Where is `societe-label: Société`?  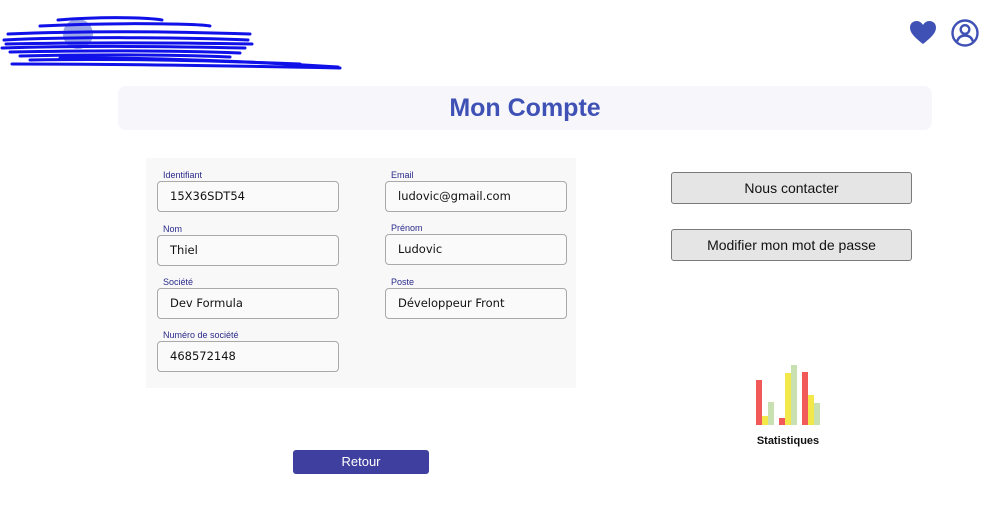 societe-label: Société is located at coordinates (178, 282).